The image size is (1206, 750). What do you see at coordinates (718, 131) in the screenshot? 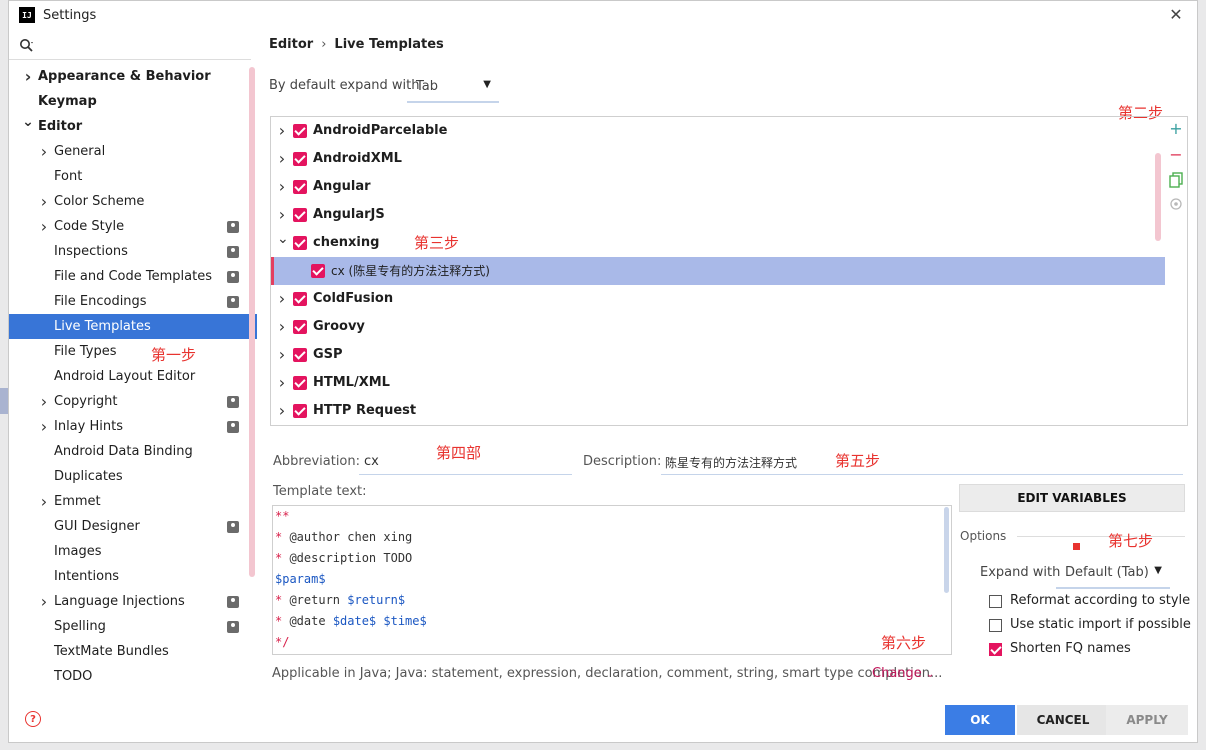
I see `template-group: › AndroidParcelable` at bounding box center [718, 131].